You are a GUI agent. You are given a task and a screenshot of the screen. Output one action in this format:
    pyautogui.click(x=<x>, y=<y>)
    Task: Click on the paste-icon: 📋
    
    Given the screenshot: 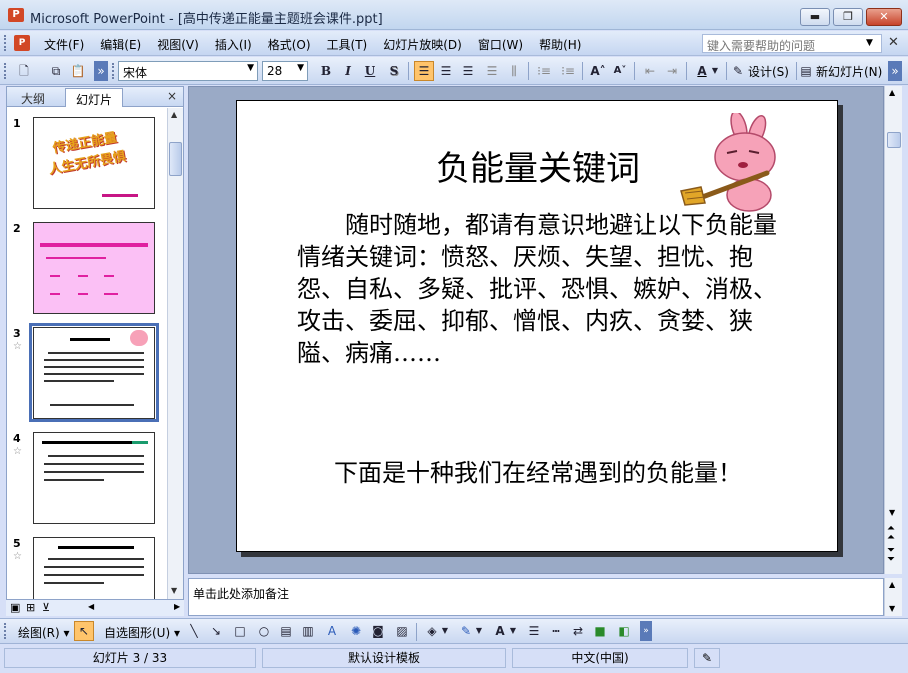 What is the action you would take?
    pyautogui.click(x=78, y=71)
    